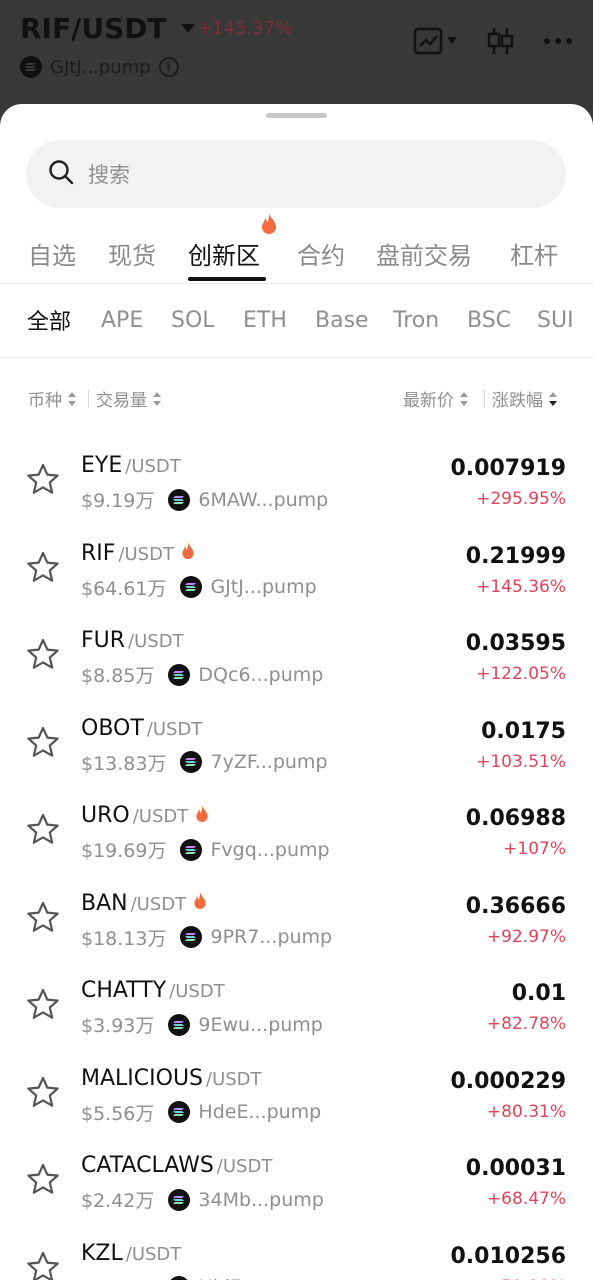 This screenshot has height=1280, width=593. Describe the element at coordinates (515, 643) in the screenshot. I see `last-price: 0.03595` at that location.